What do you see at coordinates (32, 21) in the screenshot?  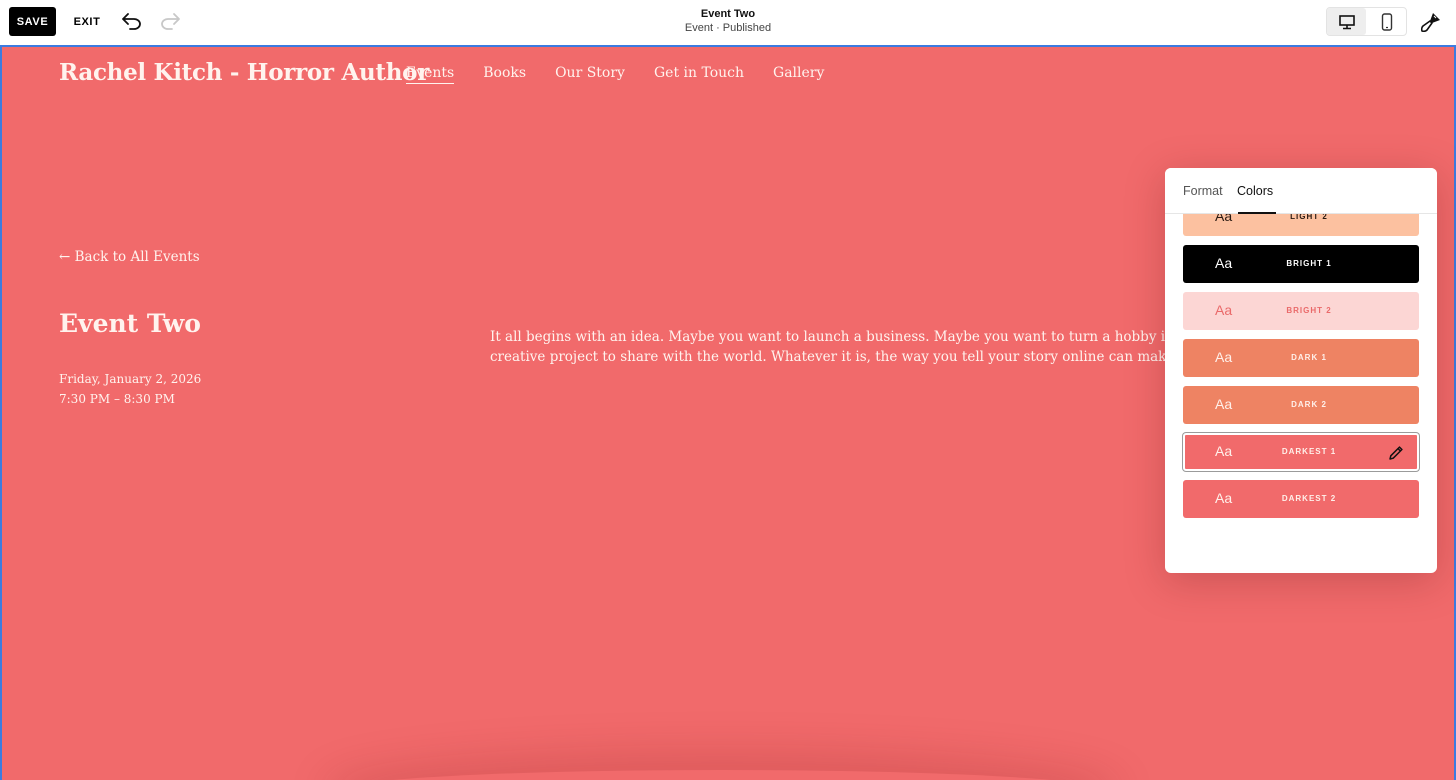 I see `save-button: SAVE` at bounding box center [32, 21].